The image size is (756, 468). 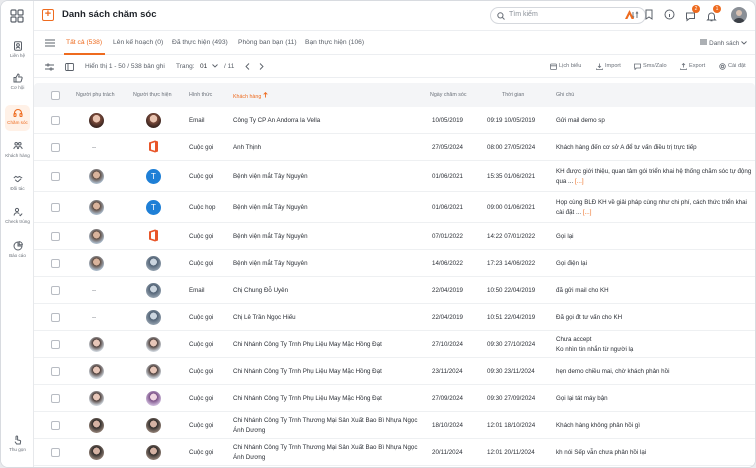 What do you see at coordinates (334, 42) in the screenshot?
I see `tab-yours: Bạn thực hiện (106)` at bounding box center [334, 42].